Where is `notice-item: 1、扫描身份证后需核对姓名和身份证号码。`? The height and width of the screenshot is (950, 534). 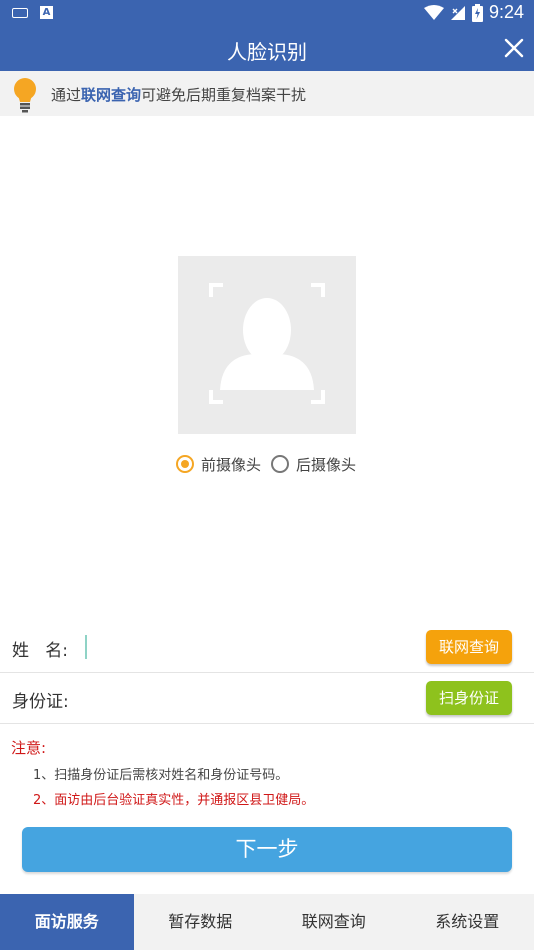 notice-item: 1、扫描身份证后需核对姓名和身份证号码。 is located at coordinates (161, 775).